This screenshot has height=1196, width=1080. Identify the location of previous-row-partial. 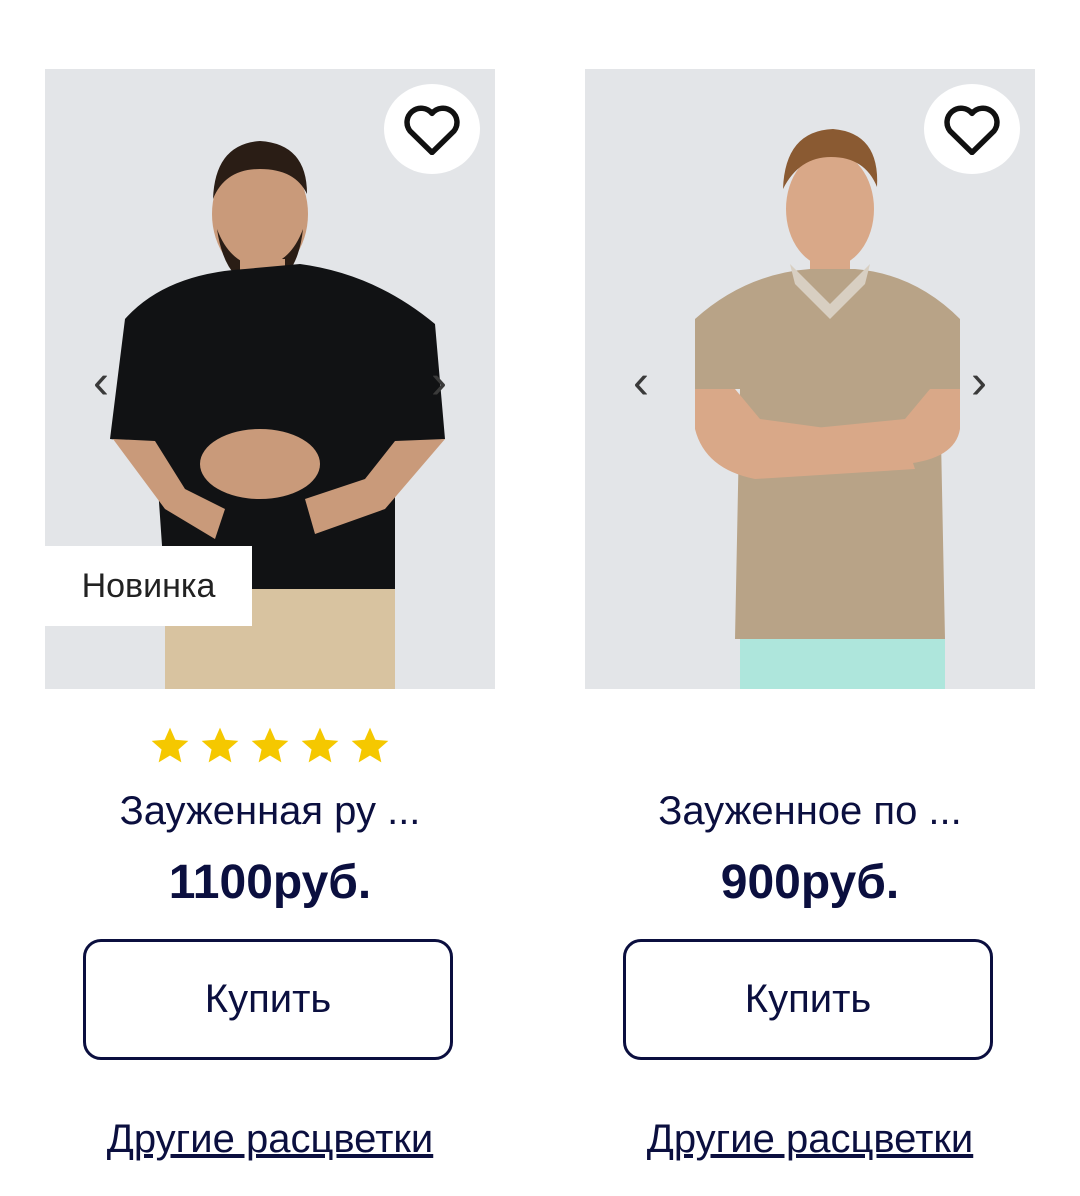
(540, 4).